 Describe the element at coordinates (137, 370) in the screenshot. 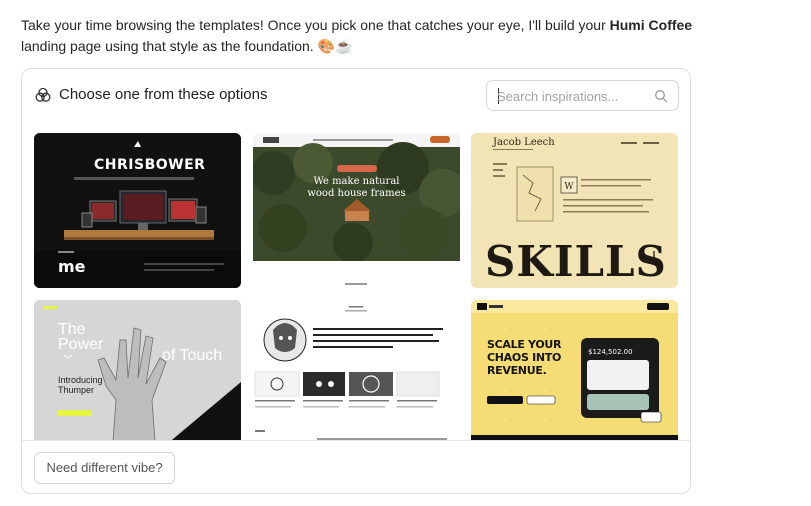

I see `template-card-power-of-touch: The Power of Touch Introducing Thumper` at that location.